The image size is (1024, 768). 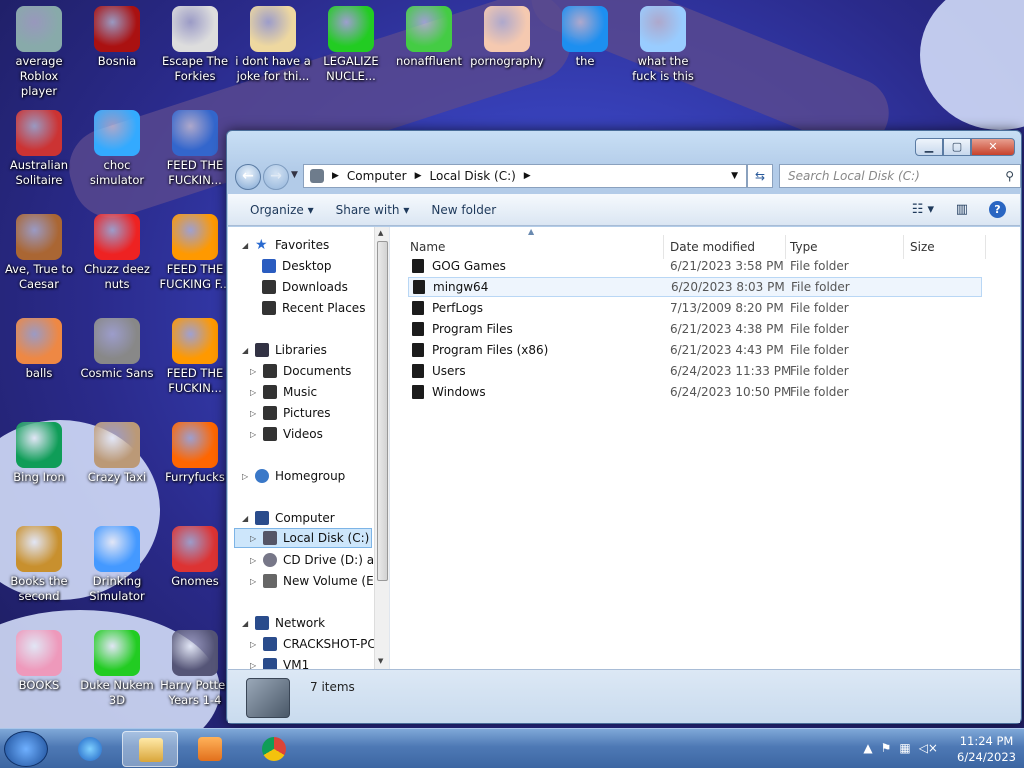 I want to click on breadcrumb-local-disk: Local Disk (C:), so click(x=473, y=176).